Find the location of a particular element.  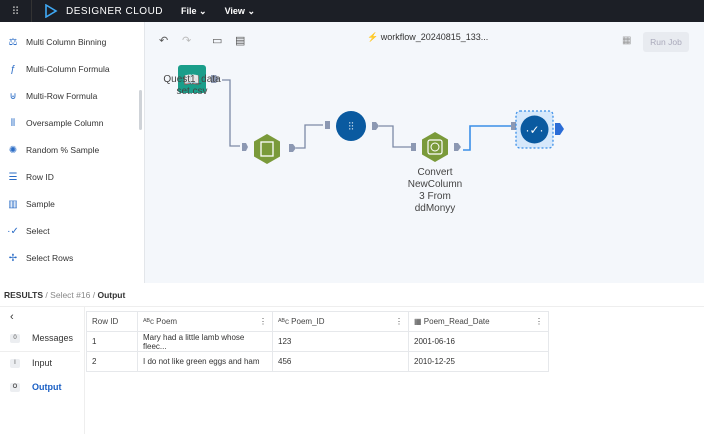

app-grid-icon: ⠿ is located at coordinates (16, 11).